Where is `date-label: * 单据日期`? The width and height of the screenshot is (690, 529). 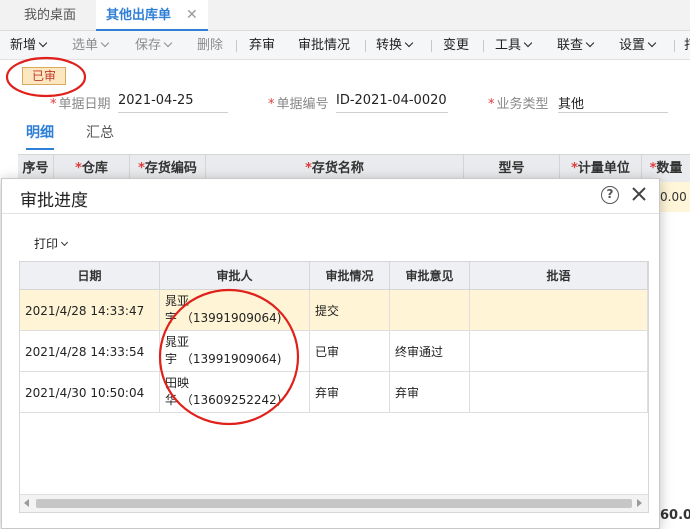 date-label: * 单据日期 is located at coordinates (80, 104).